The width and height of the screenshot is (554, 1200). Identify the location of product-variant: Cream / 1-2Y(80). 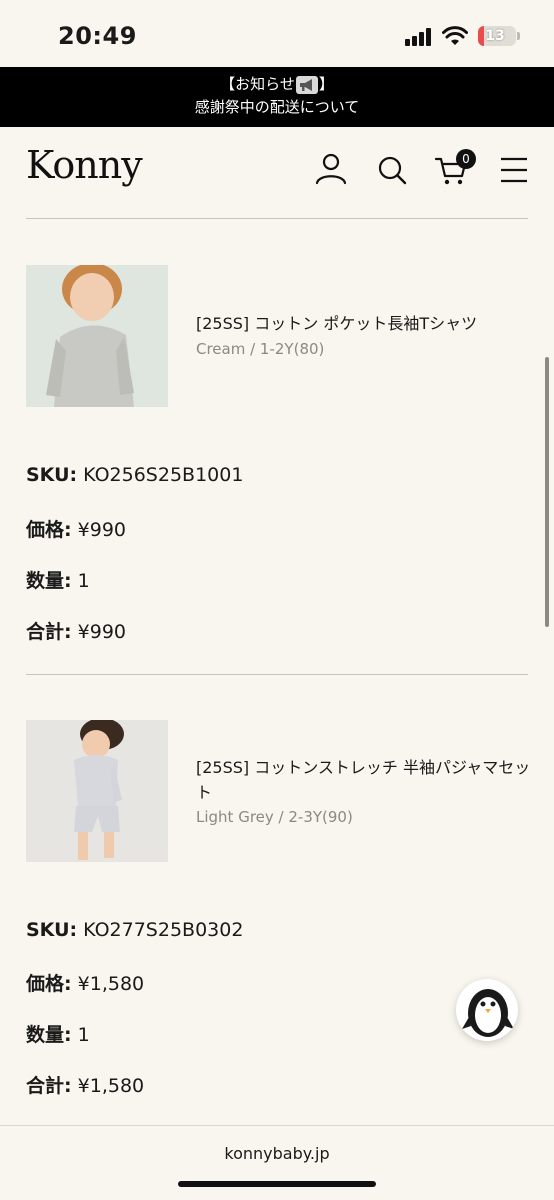
(260, 349).